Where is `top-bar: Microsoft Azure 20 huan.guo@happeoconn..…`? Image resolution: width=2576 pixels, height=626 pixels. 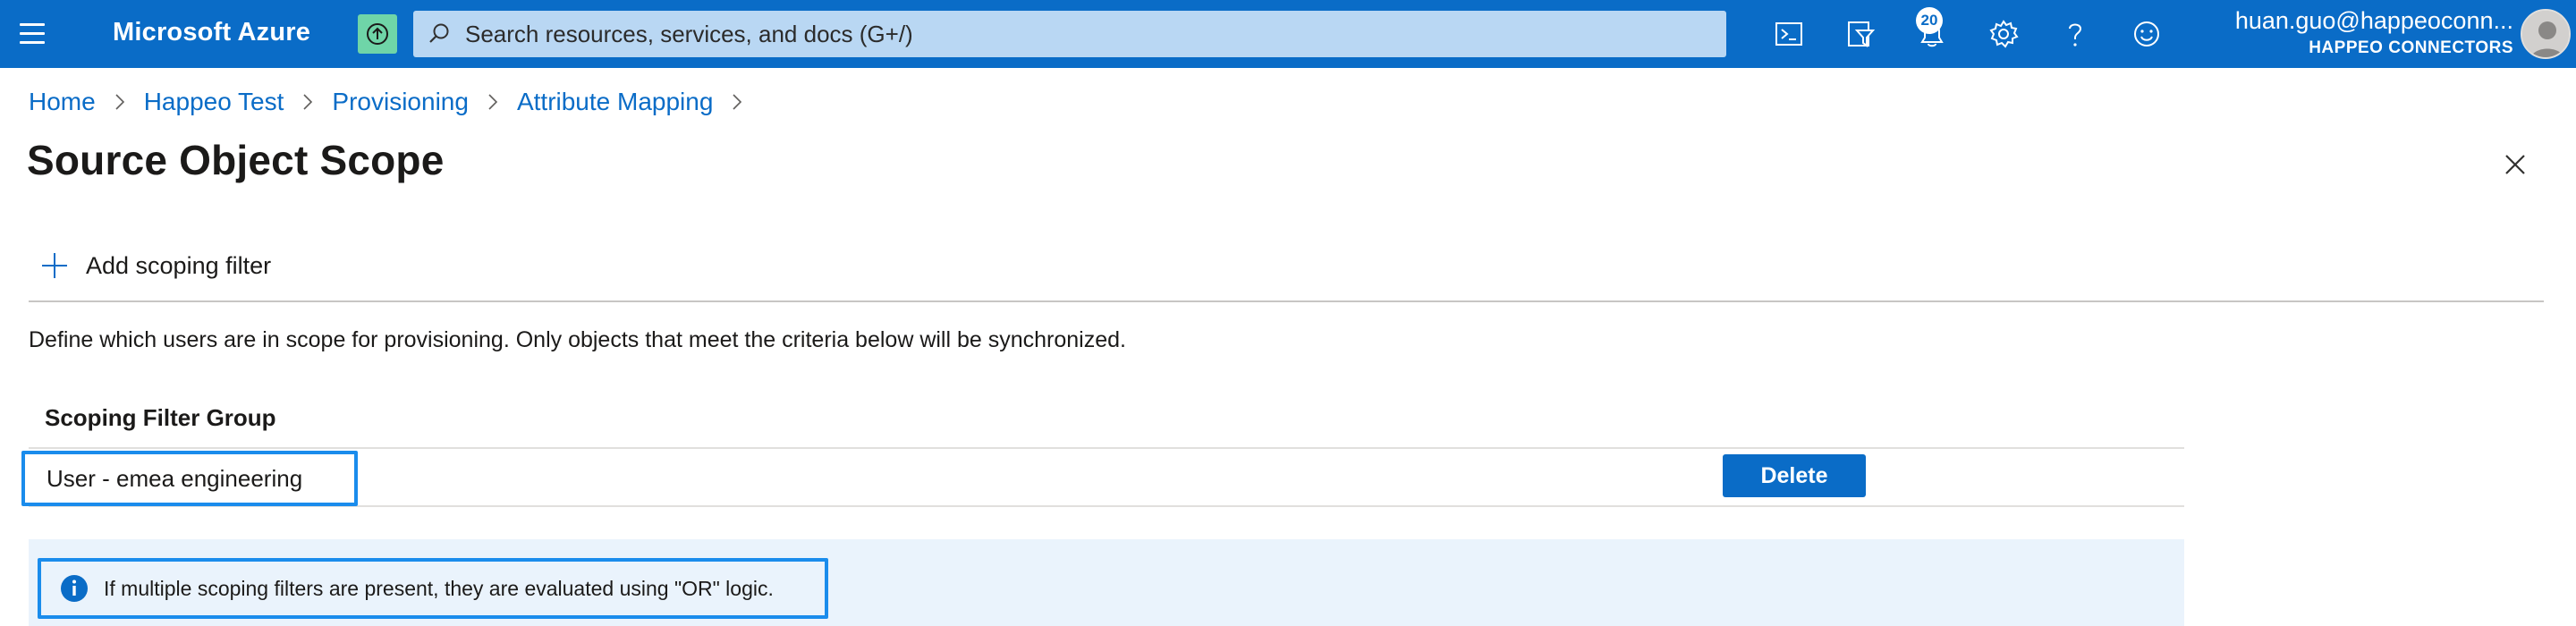
top-bar: Microsoft Azure 20 huan.guo@happeoconn..… is located at coordinates (1288, 34).